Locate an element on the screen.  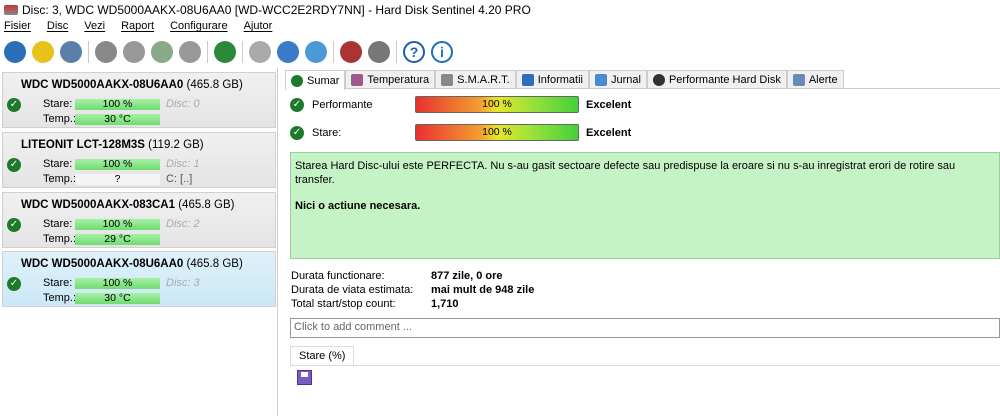
tab-alerte: Alerte is located at coordinates (815, 79).